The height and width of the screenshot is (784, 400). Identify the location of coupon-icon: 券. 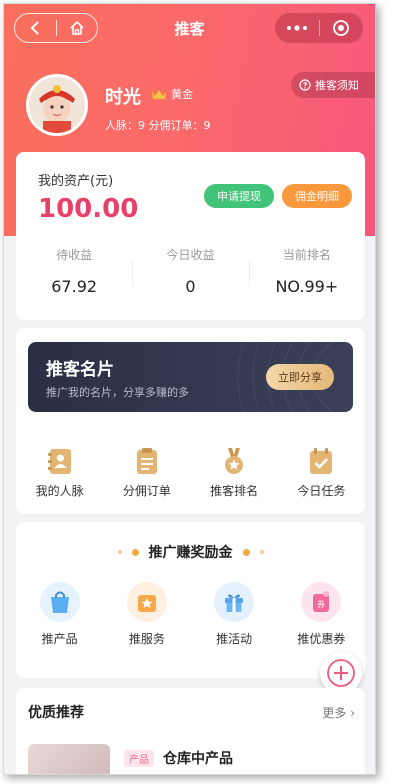
(321, 601).